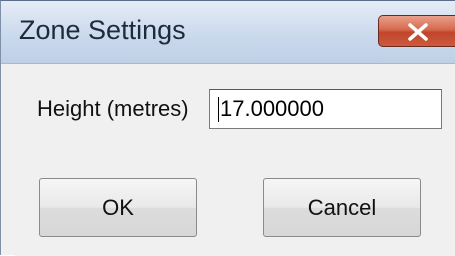 This screenshot has width=455, height=256. I want to click on close-button, so click(416, 31).